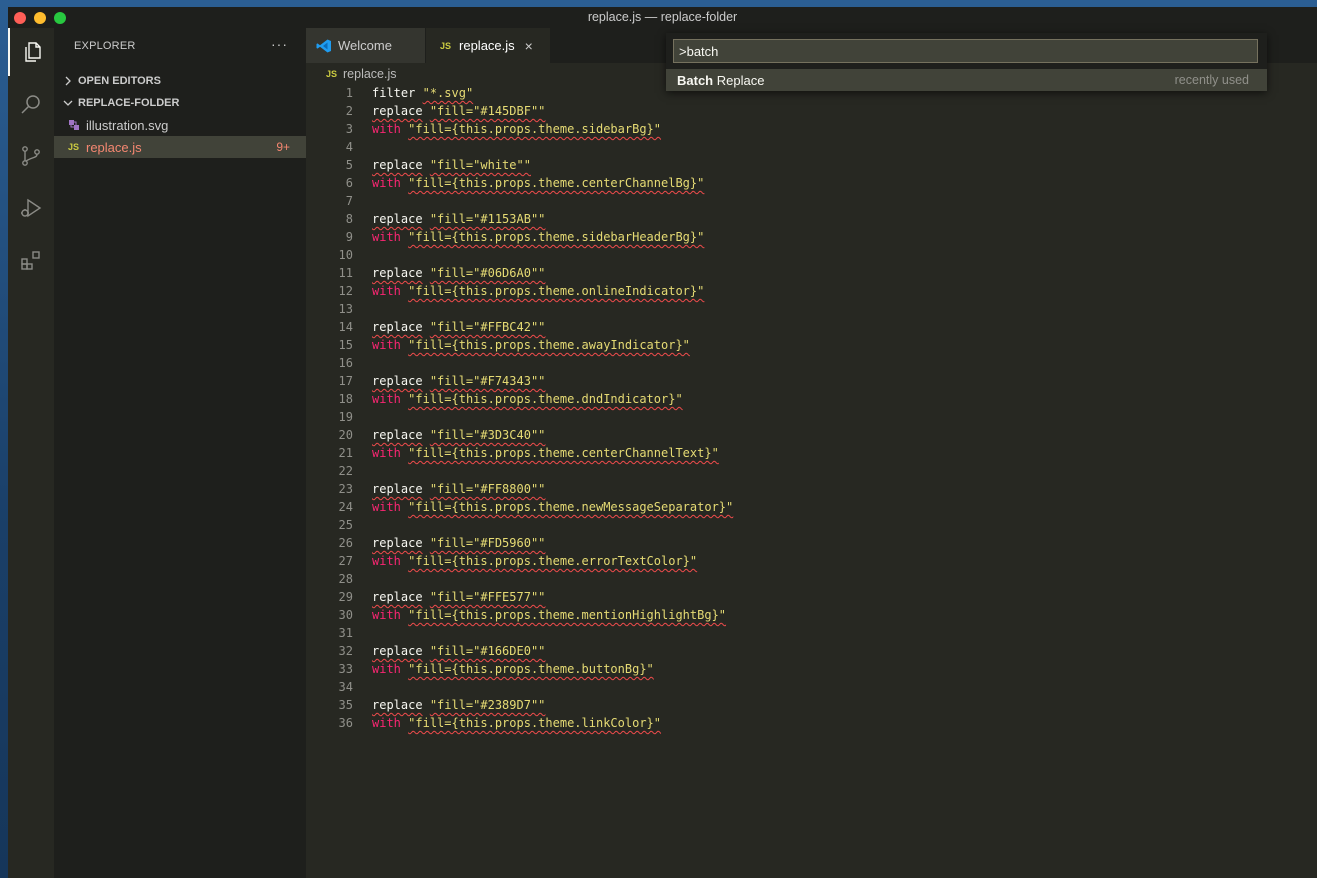 This screenshot has height=878, width=1317. I want to click on source-control-icon, so click(31, 156).